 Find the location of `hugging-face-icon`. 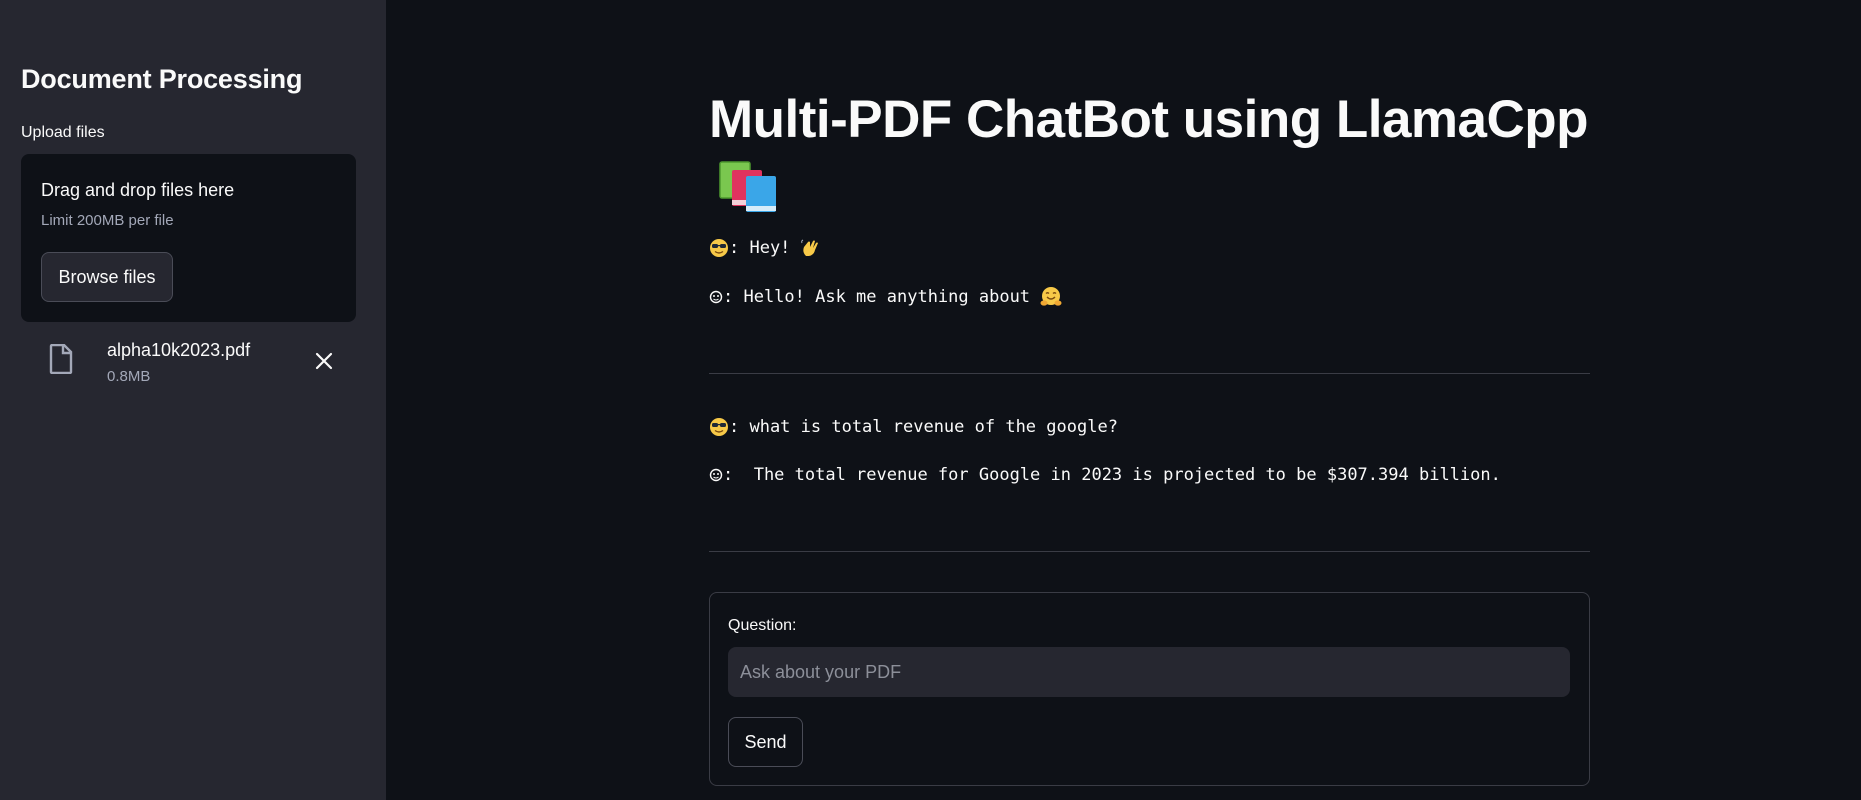

hugging-face-icon is located at coordinates (1051, 296).